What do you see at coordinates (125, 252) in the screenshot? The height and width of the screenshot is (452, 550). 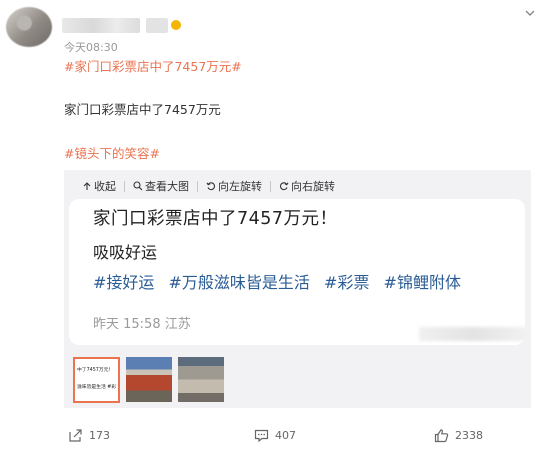 I see `image-post-line: 吸吸好运` at bounding box center [125, 252].